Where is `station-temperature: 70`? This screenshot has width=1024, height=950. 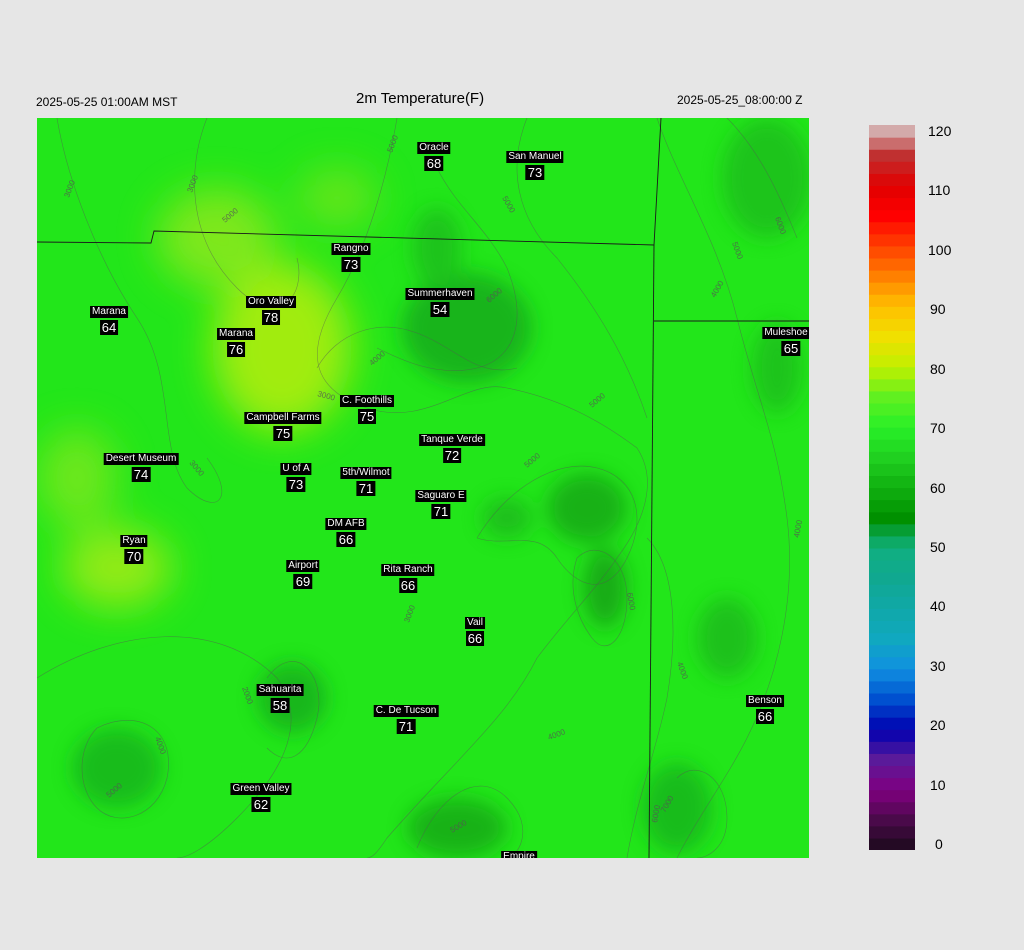
station-temperature: 70 is located at coordinates (134, 556).